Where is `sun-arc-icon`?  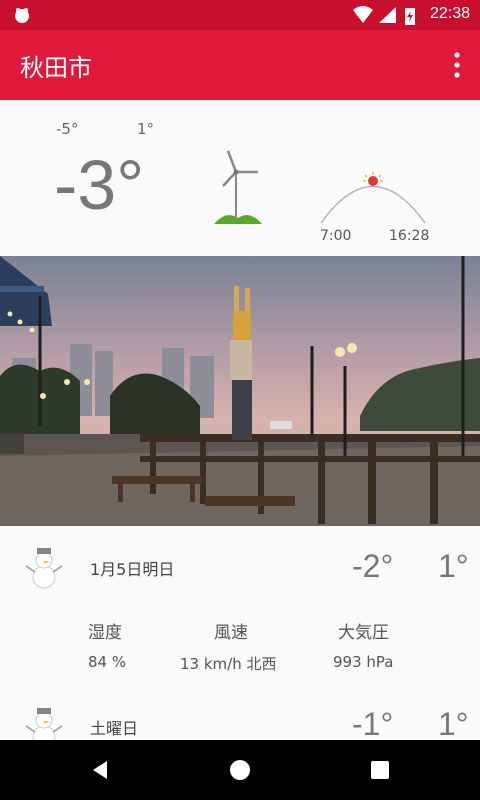
sun-arc-icon is located at coordinates (373, 198).